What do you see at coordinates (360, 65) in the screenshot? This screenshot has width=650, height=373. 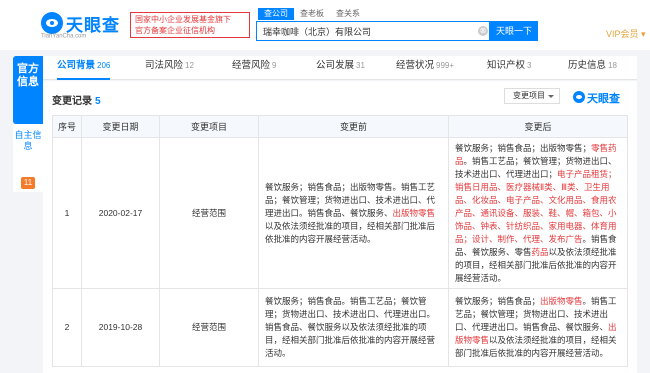 I see `tab-count: 31` at bounding box center [360, 65].